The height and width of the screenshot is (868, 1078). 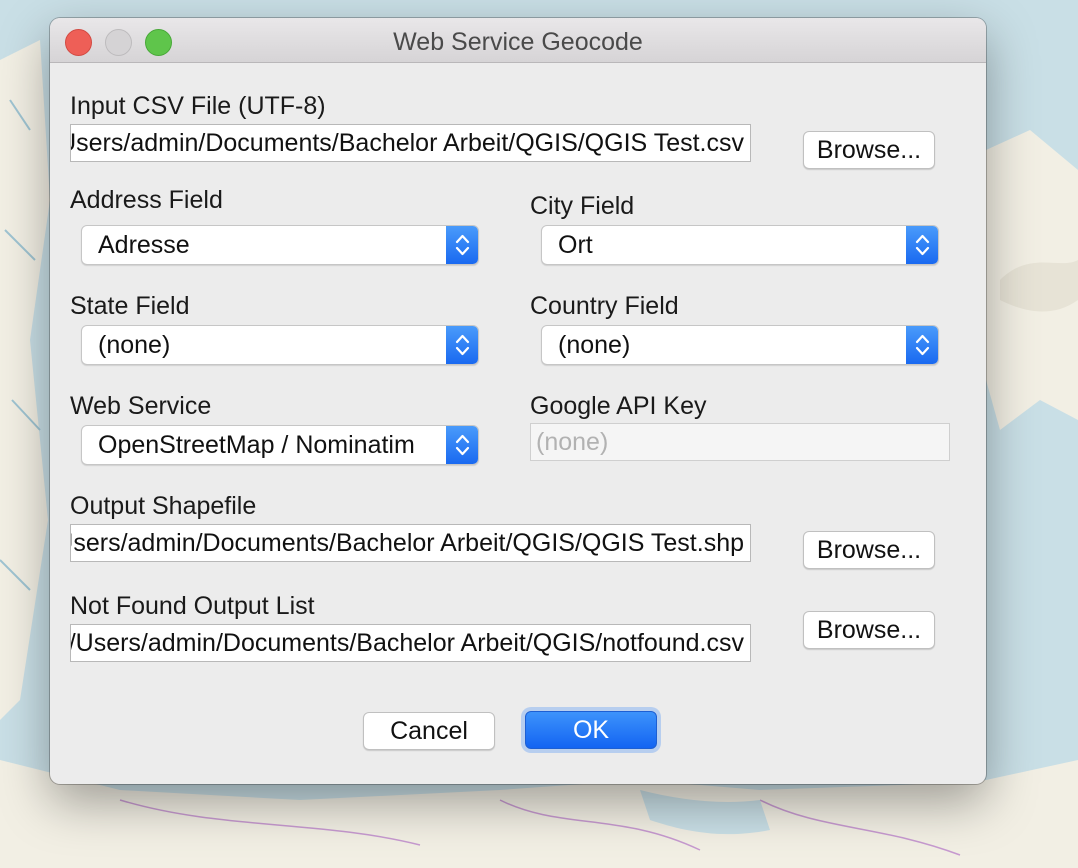 What do you see at coordinates (740, 245) in the screenshot?
I see `city-field-select: Ort` at bounding box center [740, 245].